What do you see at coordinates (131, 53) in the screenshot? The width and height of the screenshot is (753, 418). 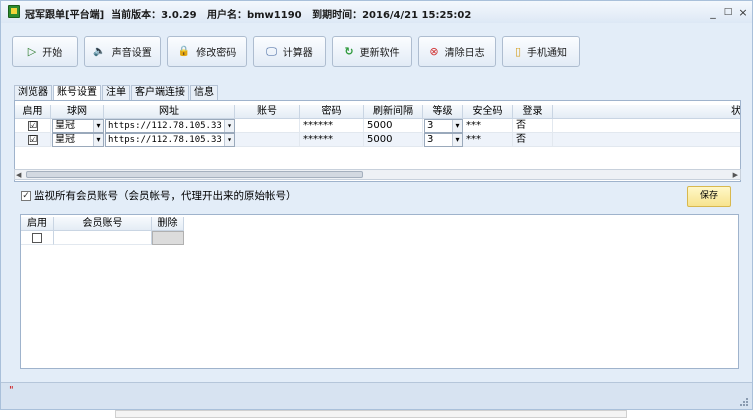 I see `sound-settings-label: 声音设置` at bounding box center [131, 53].